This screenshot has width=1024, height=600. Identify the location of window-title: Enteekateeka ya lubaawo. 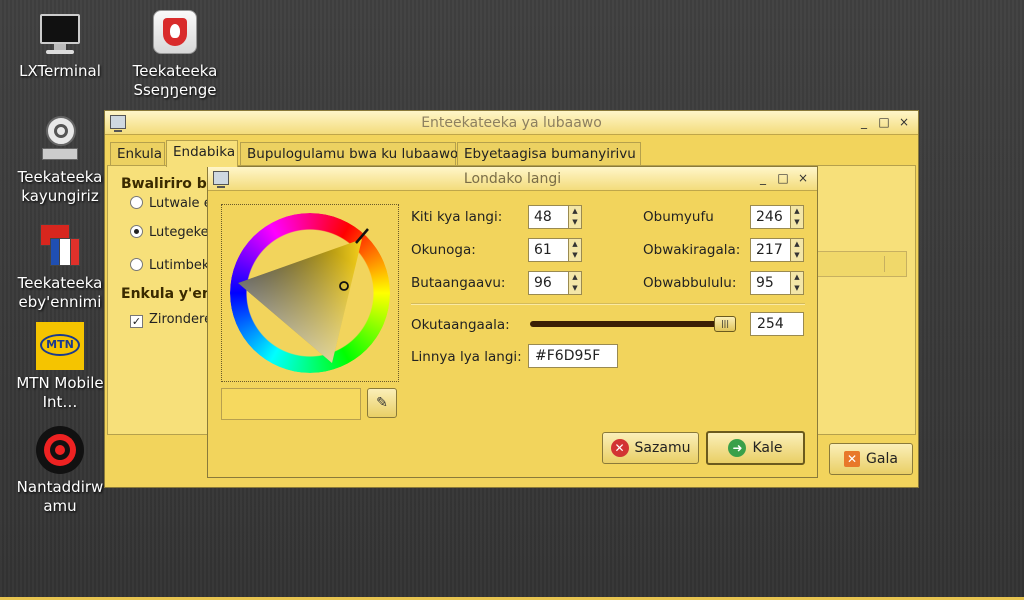
(511, 123).